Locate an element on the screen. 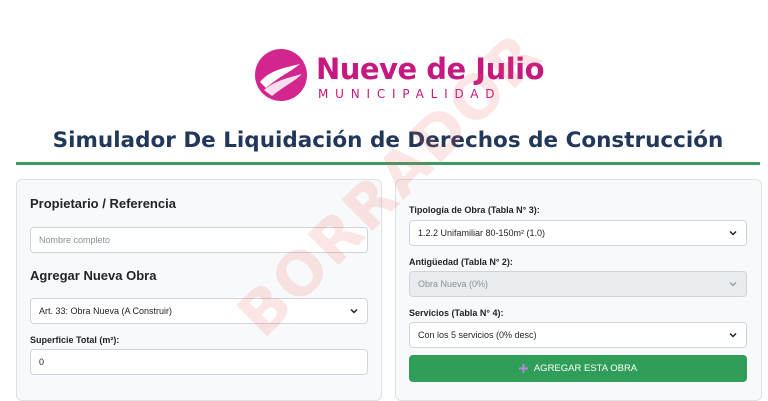 Image resolution: width=768 pixels, height=401 pixels. typology-select: 1.2.2 Unifamiliar 80-150m² (1.0) is located at coordinates (578, 233).